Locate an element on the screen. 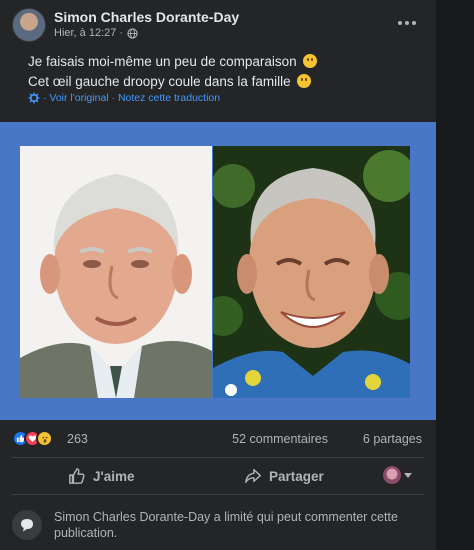 Image resolution: width=474 pixels, height=550 pixels. share-button: Partager is located at coordinates (284, 476).